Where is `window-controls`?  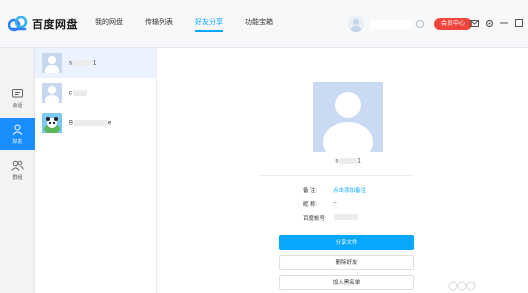
window-controls is located at coordinates (498, 23).